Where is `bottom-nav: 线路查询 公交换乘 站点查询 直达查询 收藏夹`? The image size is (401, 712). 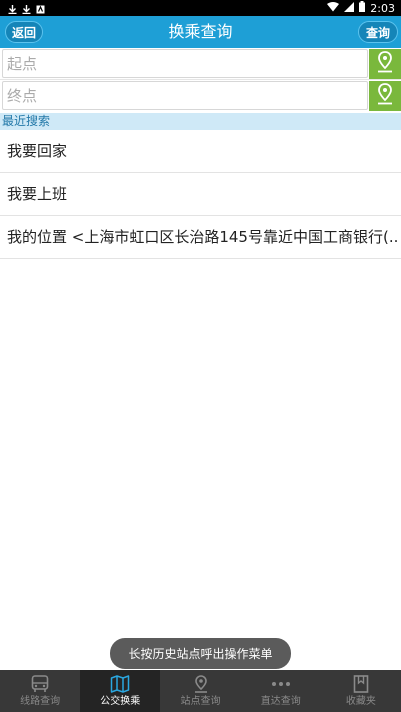
bottom-nav: 线路查询 公交换乘 站点查询 直达查询 收藏夹 is located at coordinates (200, 691).